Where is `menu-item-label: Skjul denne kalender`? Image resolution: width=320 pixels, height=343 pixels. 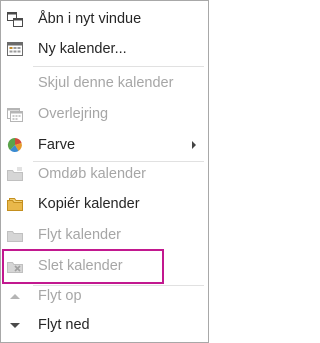 menu-item-label: Skjul denne kalender is located at coordinates (106, 83).